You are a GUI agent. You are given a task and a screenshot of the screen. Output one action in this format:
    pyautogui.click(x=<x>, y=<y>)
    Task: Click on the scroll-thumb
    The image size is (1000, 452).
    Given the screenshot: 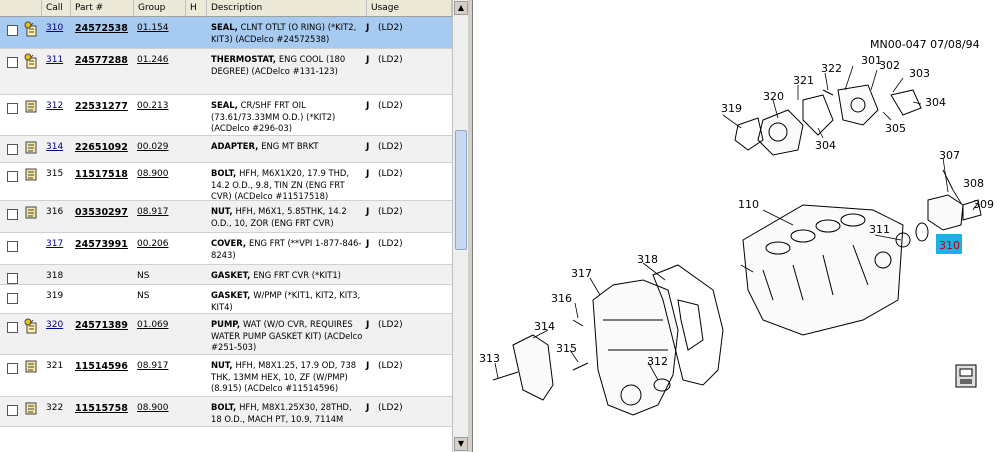 What is the action you would take?
    pyautogui.click(x=461, y=190)
    